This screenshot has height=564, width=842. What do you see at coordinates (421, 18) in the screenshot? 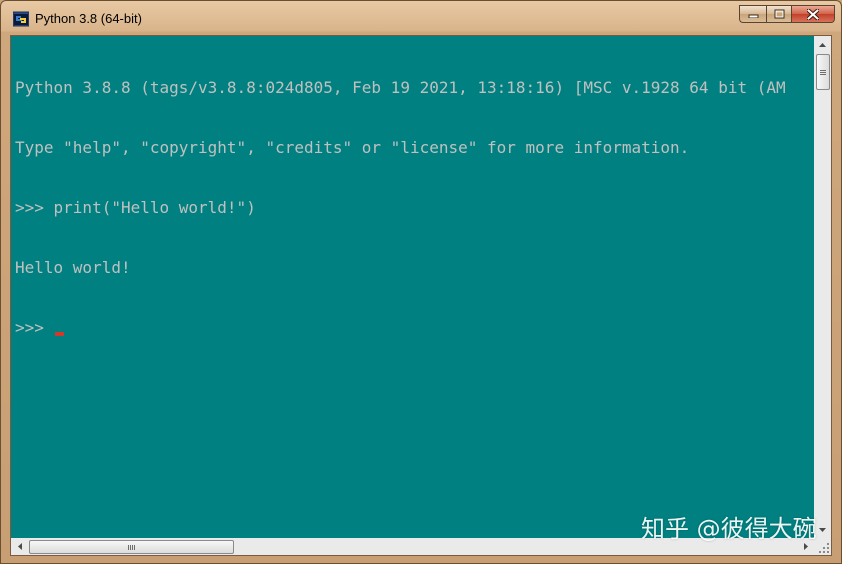
I see `title-bar: Python 3.8 (64-bit)` at bounding box center [421, 18].